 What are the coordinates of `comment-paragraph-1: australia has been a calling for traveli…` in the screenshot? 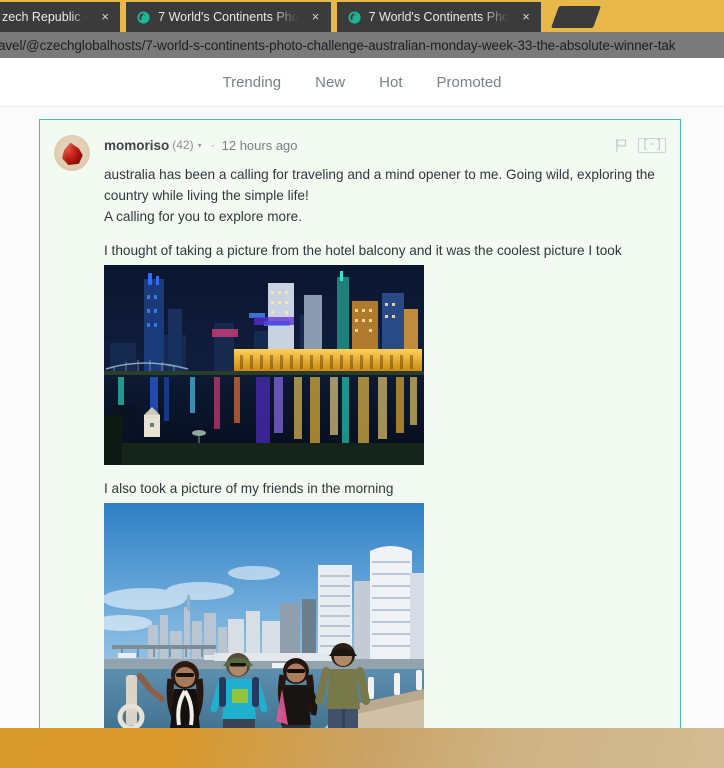 It's located at (379, 185).